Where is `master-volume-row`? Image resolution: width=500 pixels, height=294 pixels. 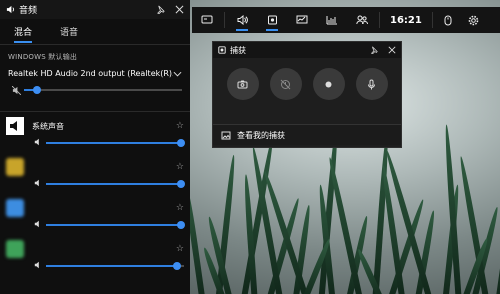 master-volume-row is located at coordinates (95, 90).